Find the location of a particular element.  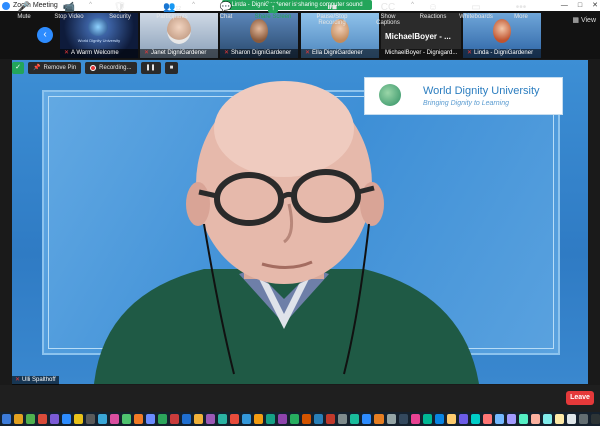

whiteboards-button: ▭ Whiteboards is located at coordinates (476, 11).